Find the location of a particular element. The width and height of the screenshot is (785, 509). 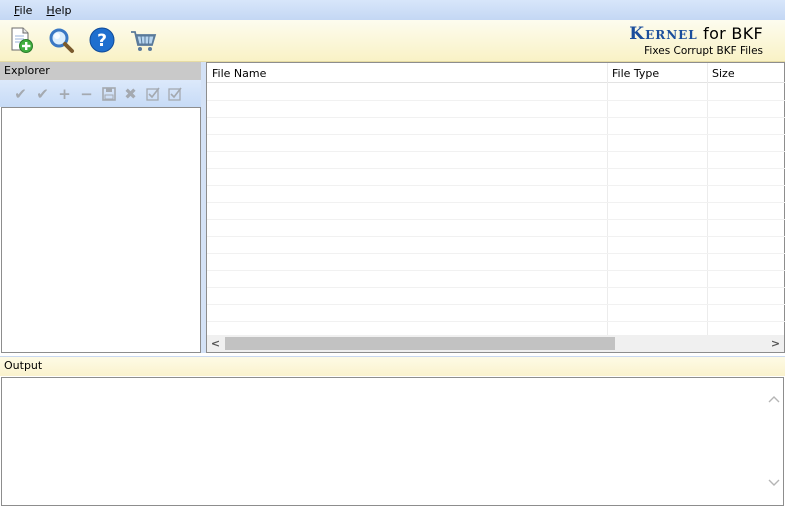

help-icon: ? is located at coordinates (102, 40).